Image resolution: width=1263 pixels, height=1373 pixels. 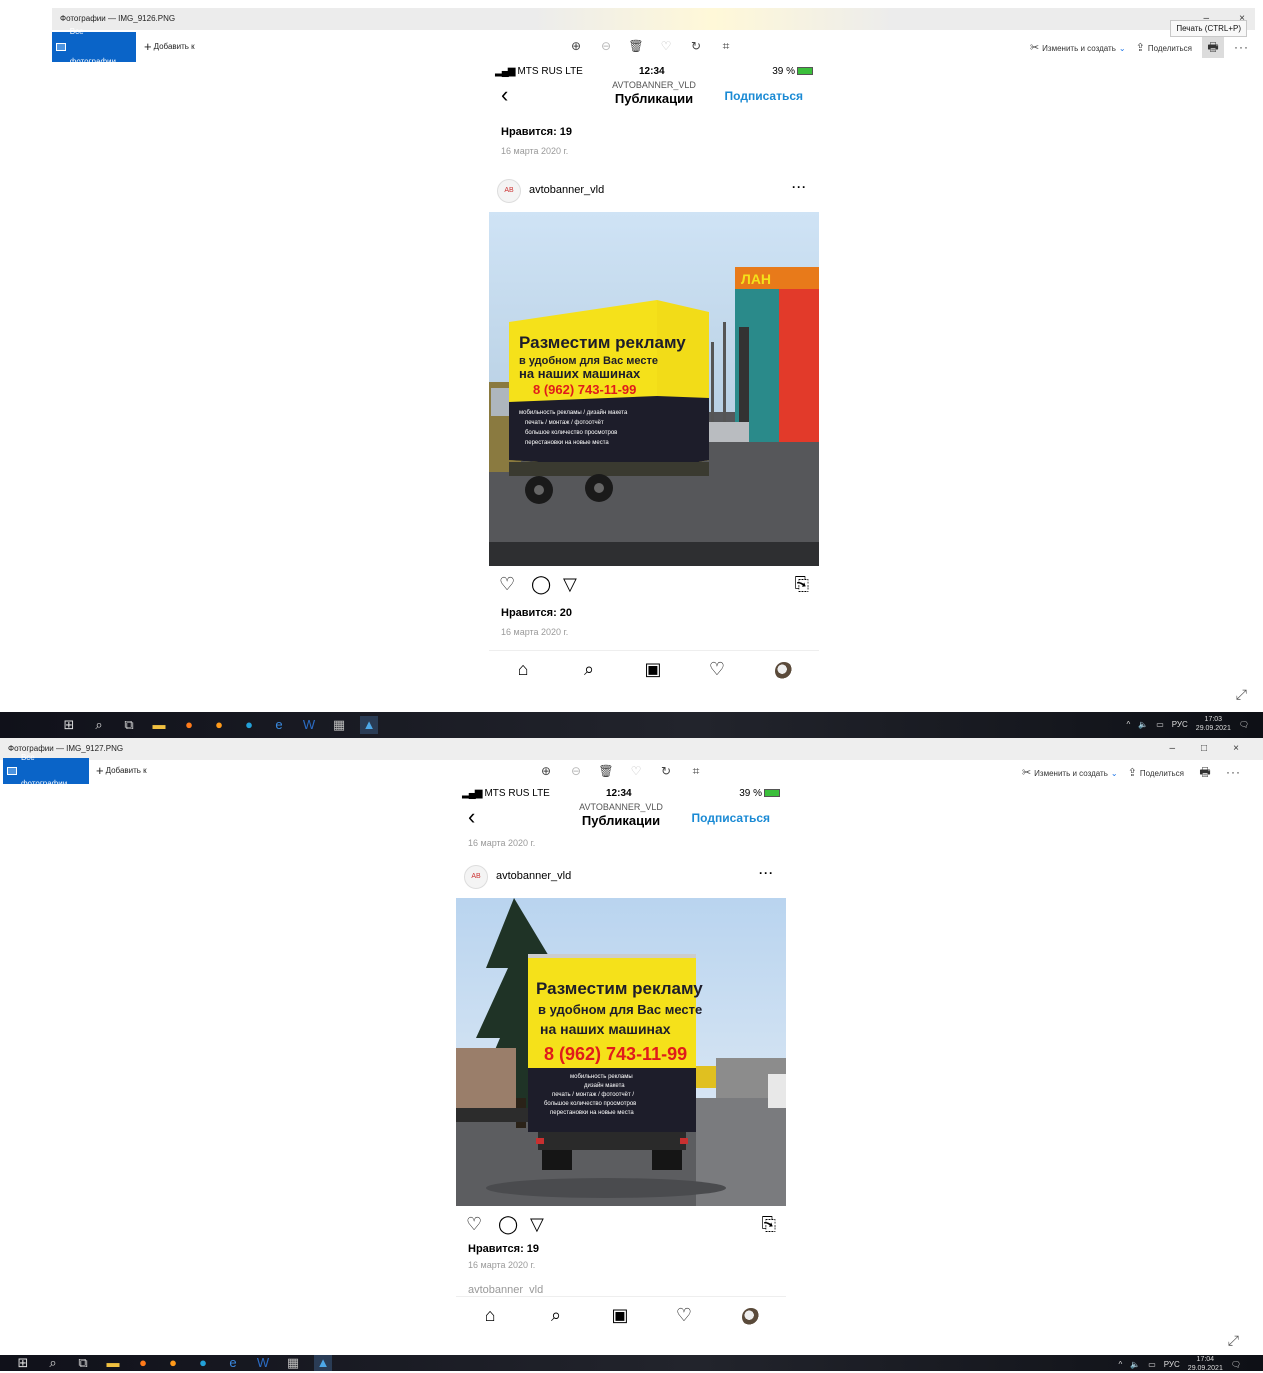 What do you see at coordinates (1205, 1364) in the screenshot?
I see `clock: 17:04 29.09.2021` at bounding box center [1205, 1364].